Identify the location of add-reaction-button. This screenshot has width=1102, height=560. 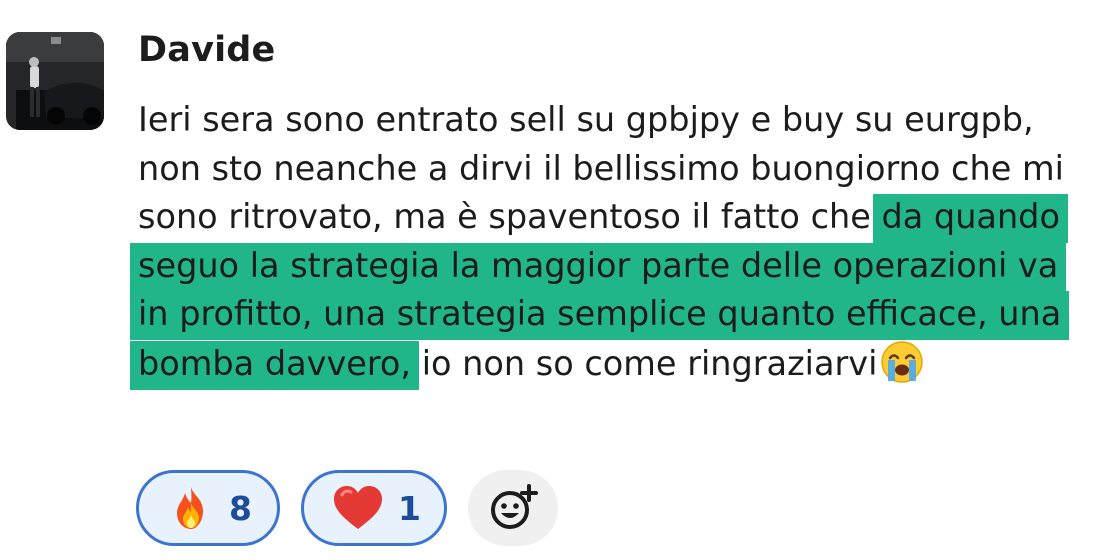
(513, 508).